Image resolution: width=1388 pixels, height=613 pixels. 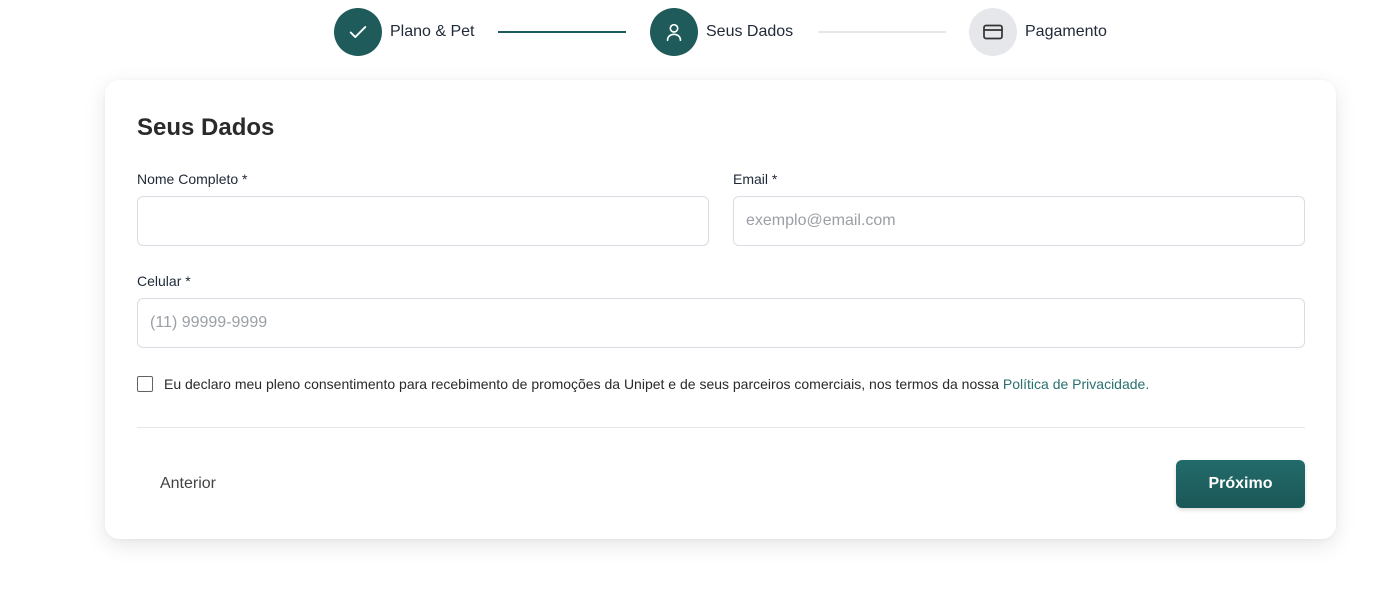 What do you see at coordinates (1240, 484) in the screenshot?
I see `next-button: Próximo` at bounding box center [1240, 484].